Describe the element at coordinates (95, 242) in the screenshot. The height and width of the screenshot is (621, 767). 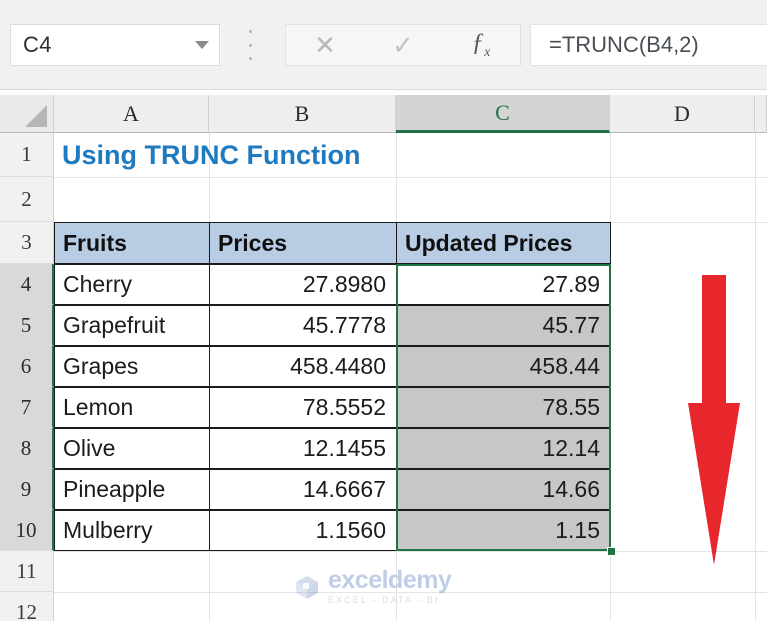
I see `table-header-label: Fruits` at that location.